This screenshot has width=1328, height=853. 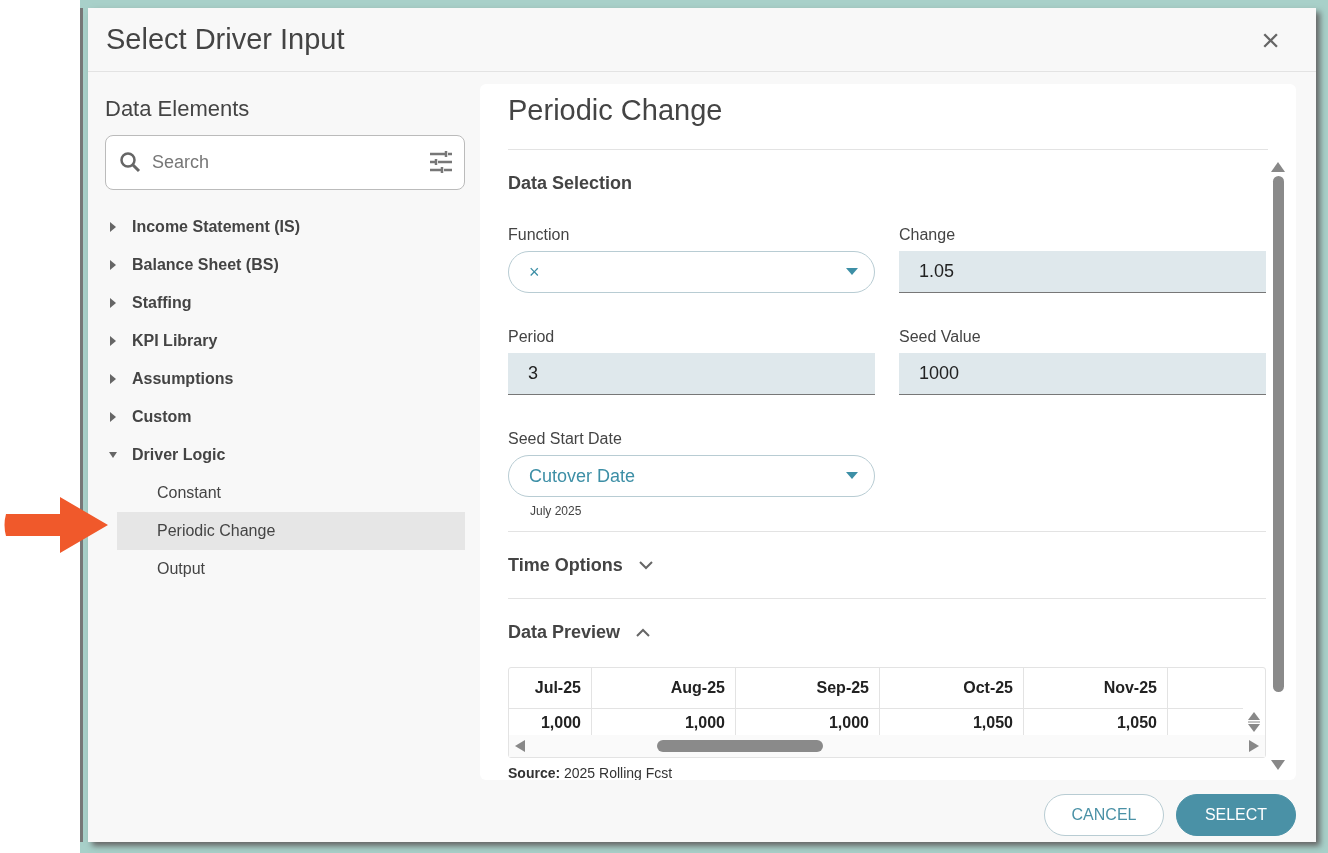 What do you see at coordinates (1096, 688) in the screenshot?
I see `column-header: Nov-25` at bounding box center [1096, 688].